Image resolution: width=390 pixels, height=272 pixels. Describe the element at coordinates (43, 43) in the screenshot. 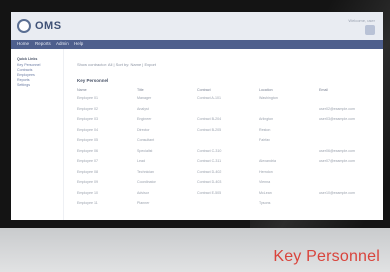

I see `menu-item-reports: Reports` at that location.